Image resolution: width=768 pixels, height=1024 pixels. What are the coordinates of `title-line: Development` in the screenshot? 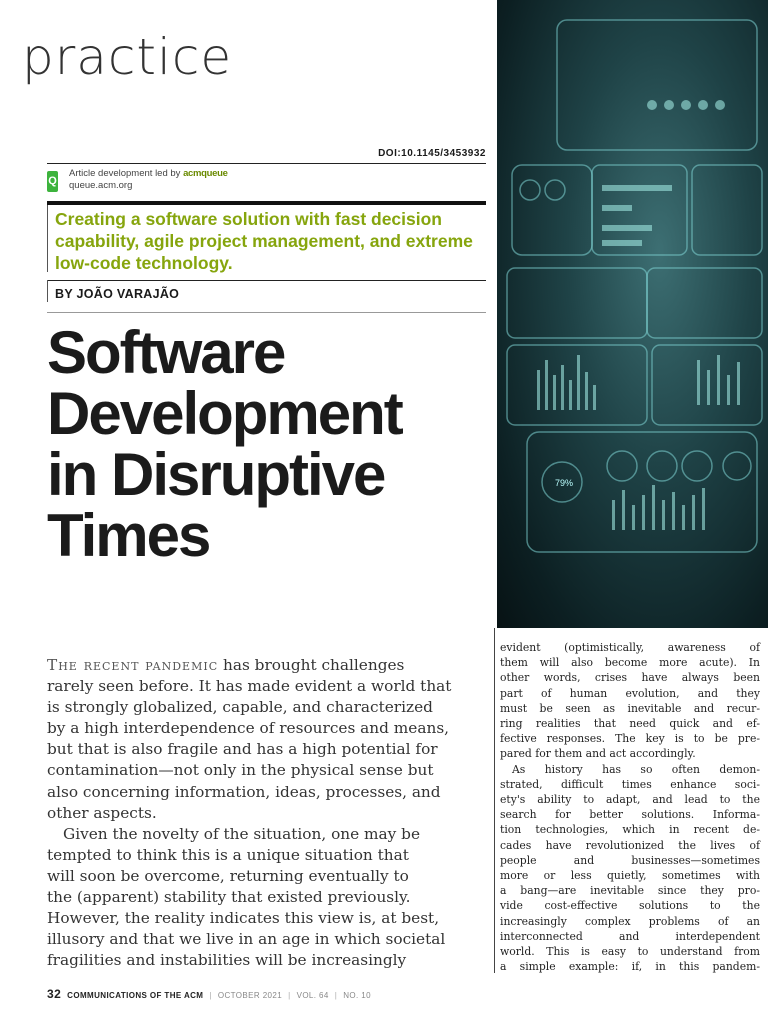 It's located at (225, 413).